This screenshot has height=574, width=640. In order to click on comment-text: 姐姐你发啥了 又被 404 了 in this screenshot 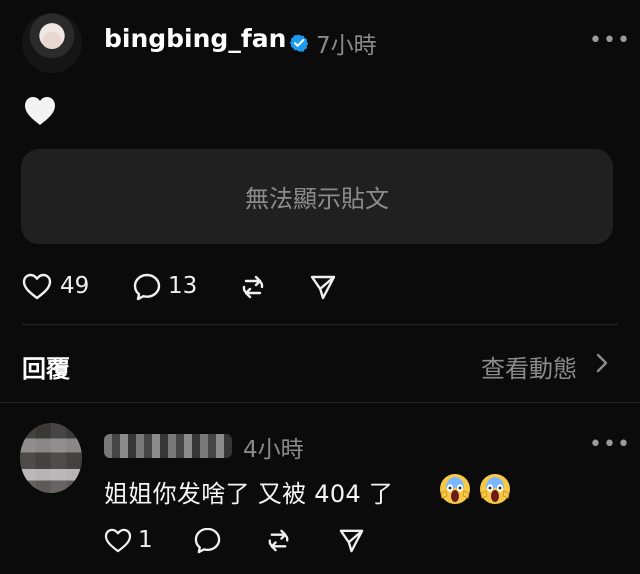, I will do `click(249, 494)`.